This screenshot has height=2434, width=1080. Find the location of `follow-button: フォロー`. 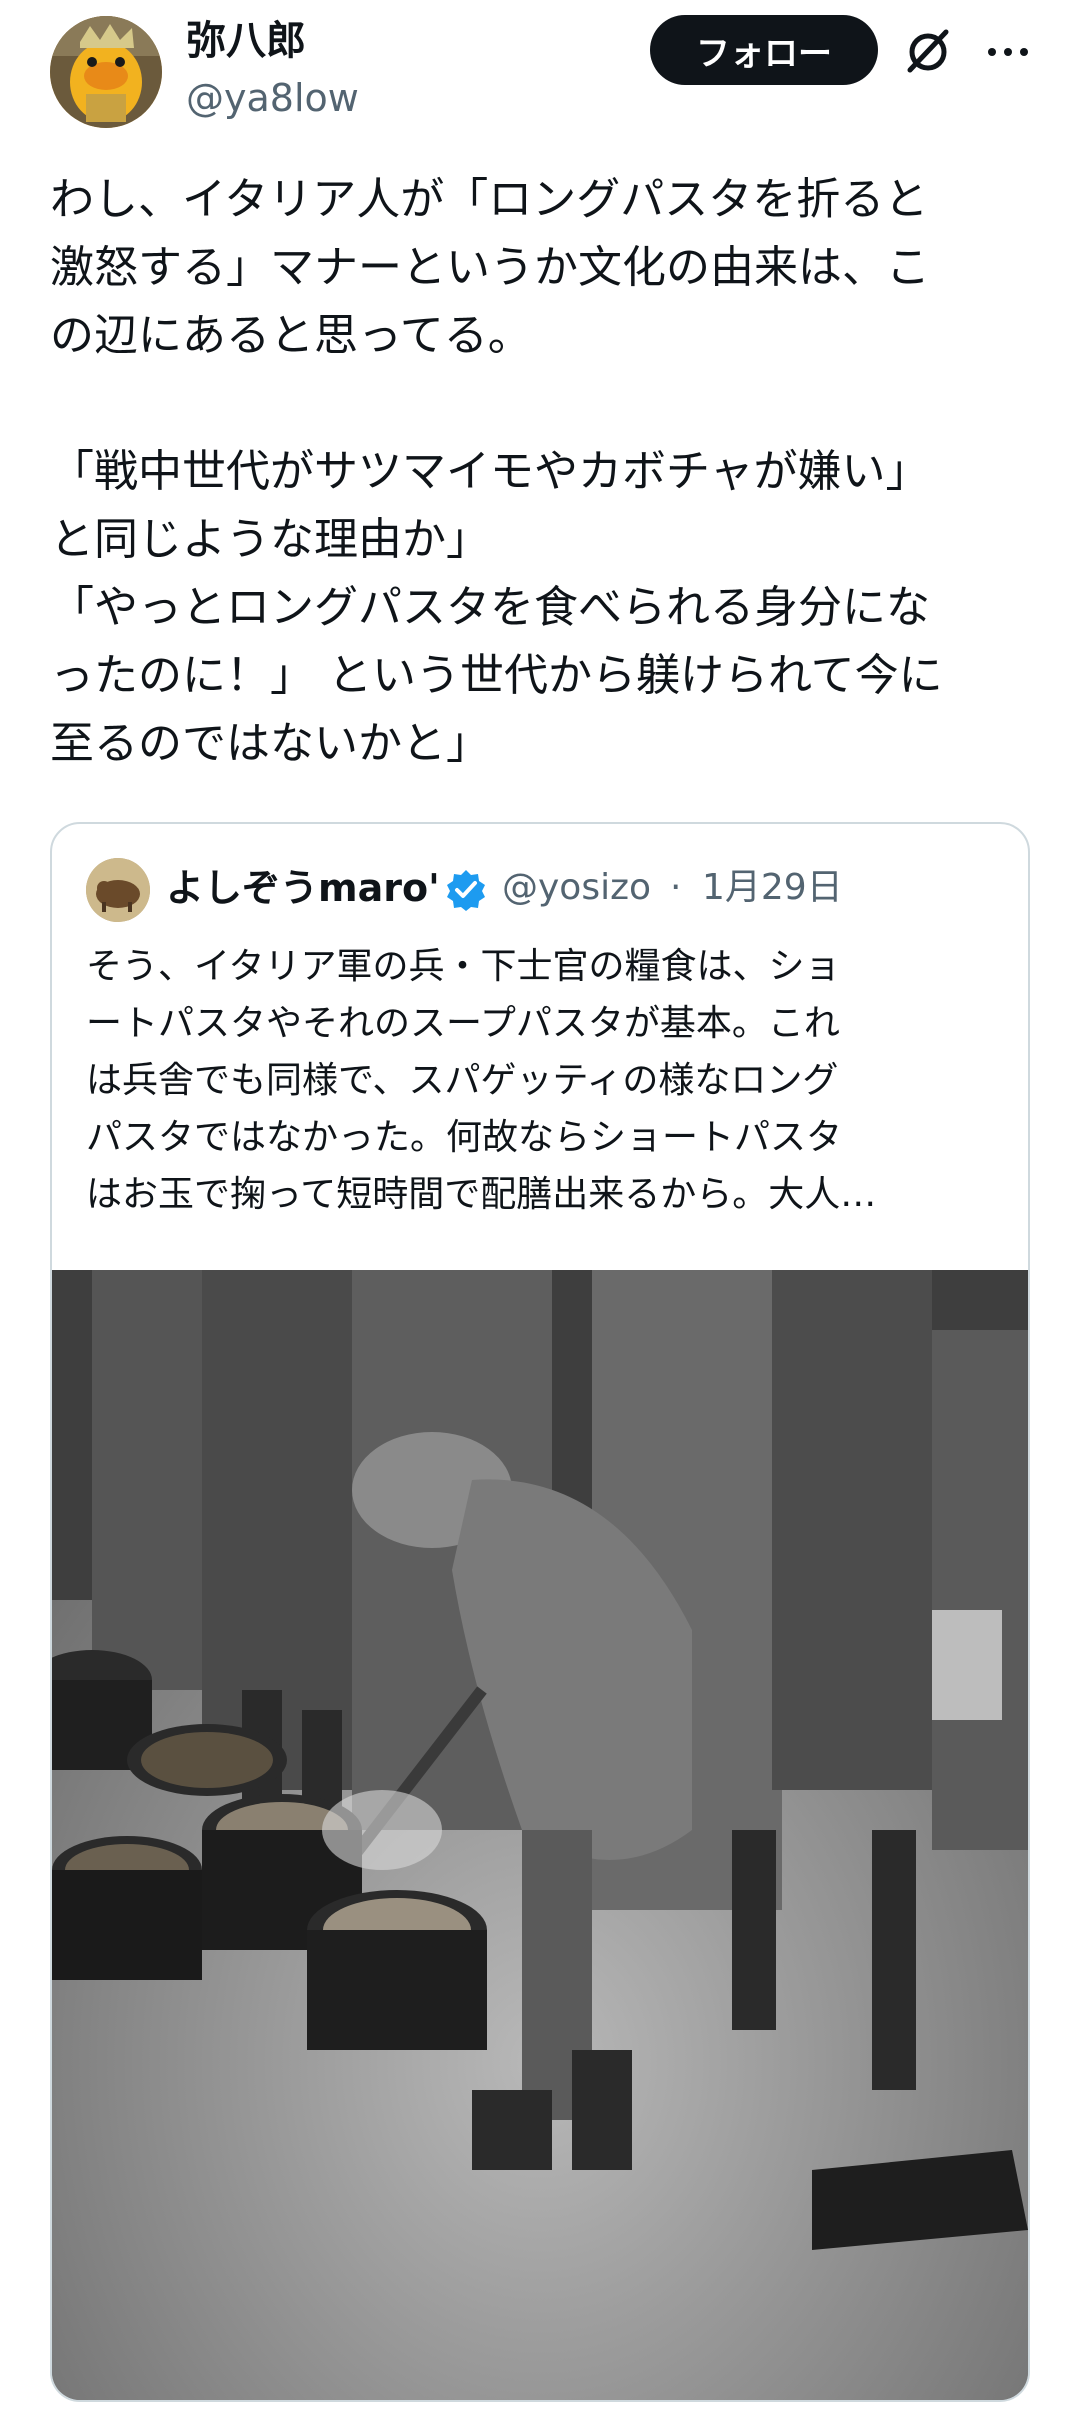

follow-button: フォロー is located at coordinates (764, 50).